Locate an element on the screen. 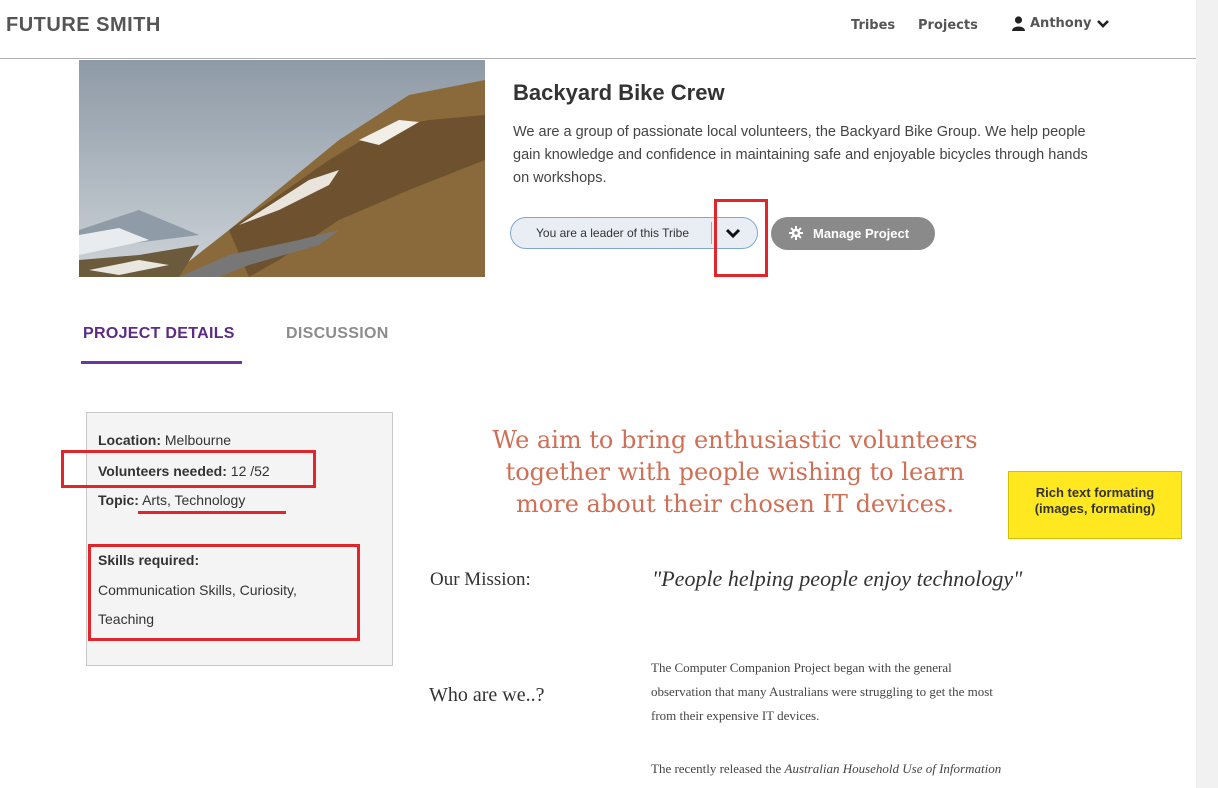 This screenshot has width=1218, height=788. topic-row: Topic: Arts, Technology is located at coordinates (171, 500).